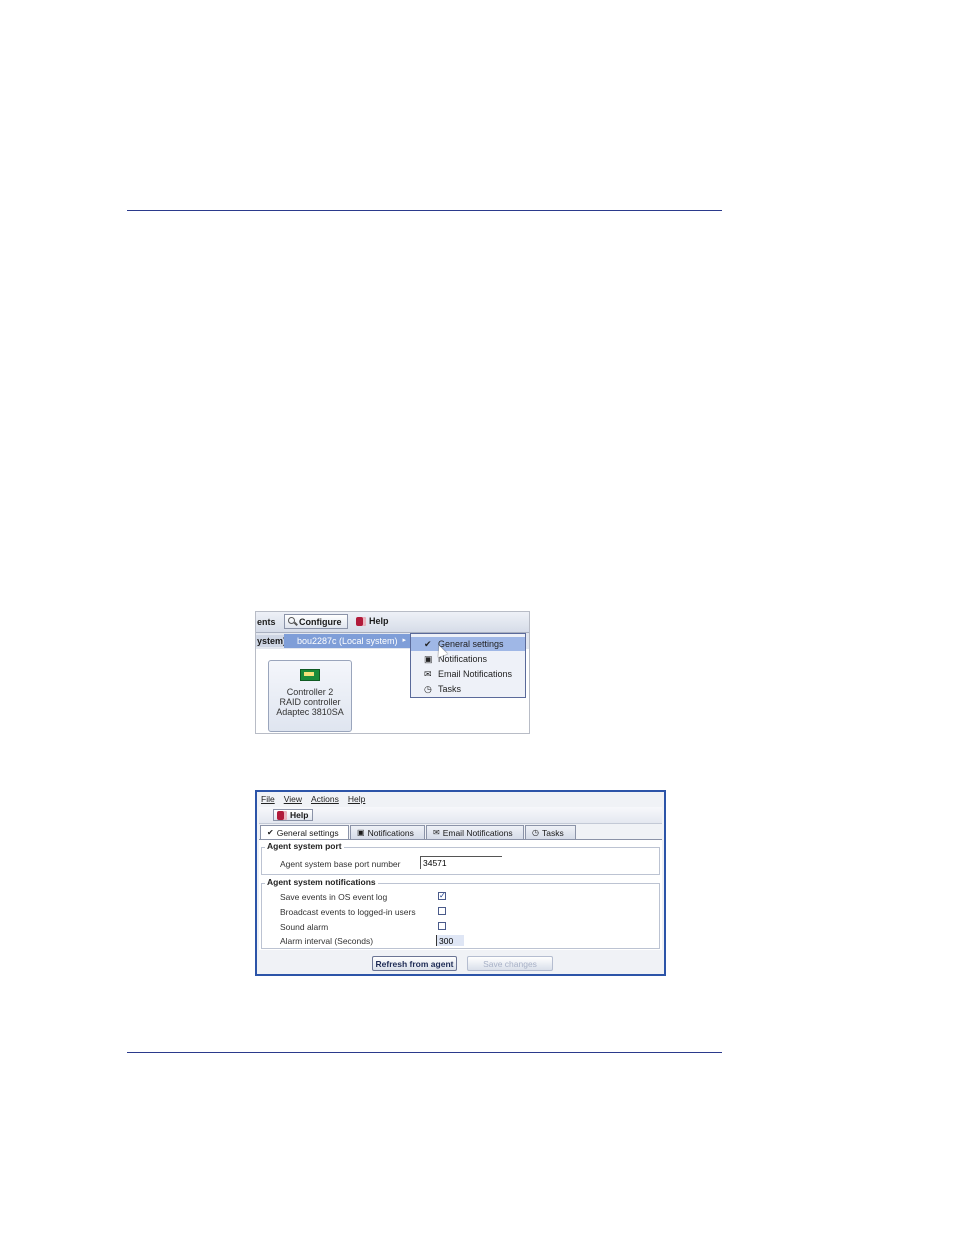 The image size is (954, 1235). What do you see at coordinates (510, 963) in the screenshot?
I see `save-changes-button: Save changes` at bounding box center [510, 963].